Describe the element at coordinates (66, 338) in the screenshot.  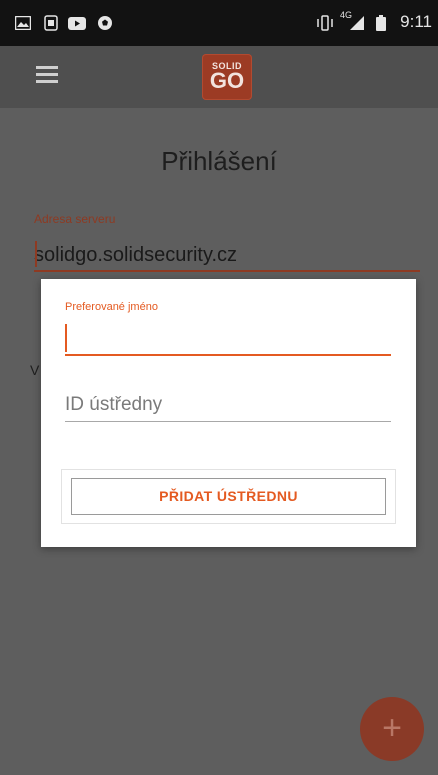
I see `preferred-name-cursor` at that location.